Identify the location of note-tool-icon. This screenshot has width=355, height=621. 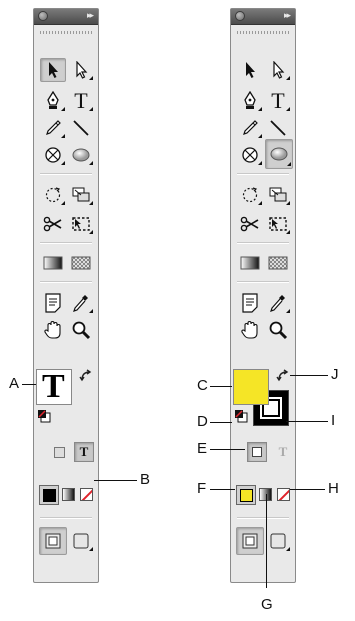
(53, 303).